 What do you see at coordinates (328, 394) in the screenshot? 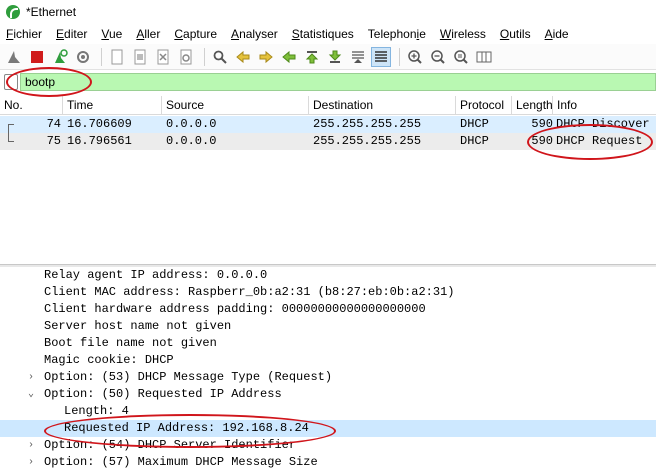
I see `detail-row: ⌄ Option: (50) Requested IP Address` at bounding box center [328, 394].